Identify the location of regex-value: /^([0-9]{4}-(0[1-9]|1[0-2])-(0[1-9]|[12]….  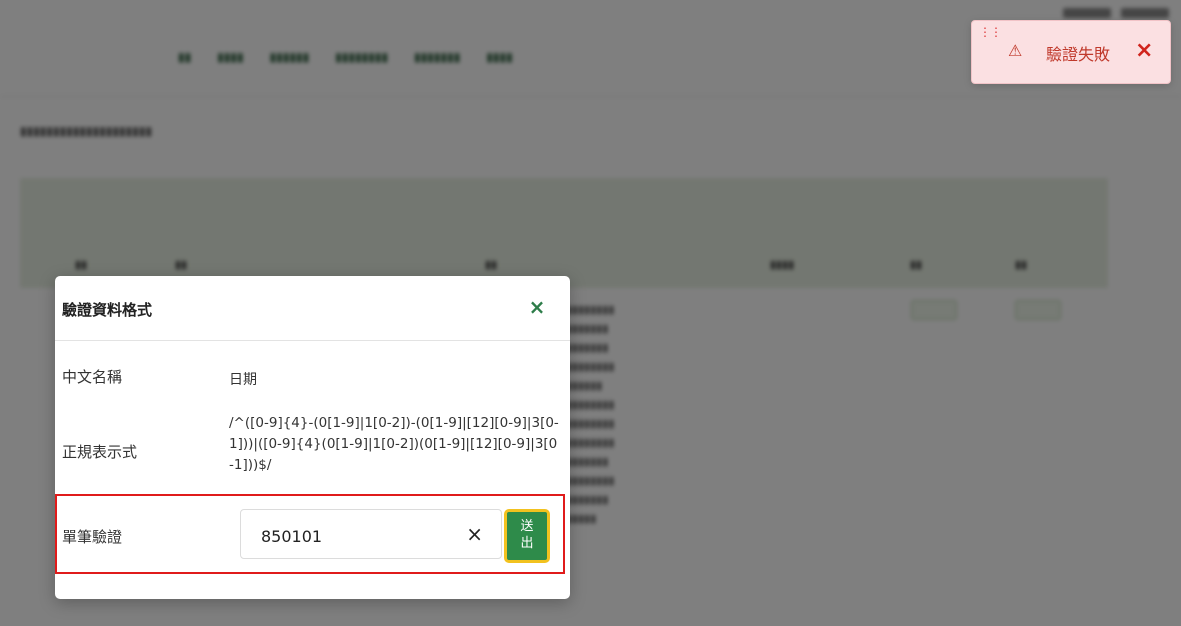
(394, 444).